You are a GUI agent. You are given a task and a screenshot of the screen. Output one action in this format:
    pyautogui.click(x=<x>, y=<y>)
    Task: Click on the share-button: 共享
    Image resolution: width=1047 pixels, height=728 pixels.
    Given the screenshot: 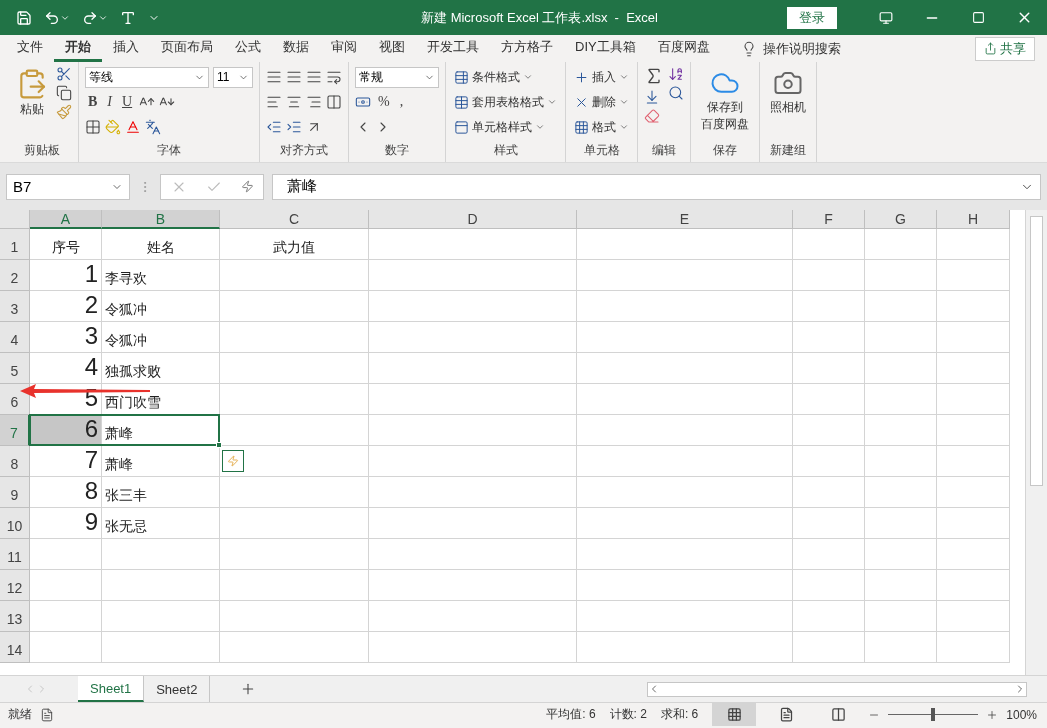 What is the action you would take?
    pyautogui.click(x=1005, y=48)
    